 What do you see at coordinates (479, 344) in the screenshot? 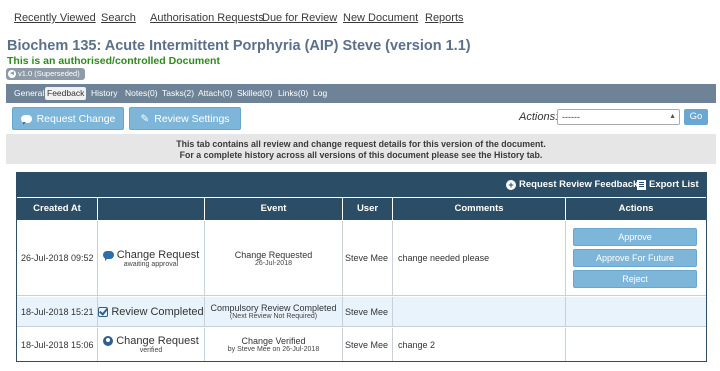
I see `comment-cell: change 2` at bounding box center [479, 344].